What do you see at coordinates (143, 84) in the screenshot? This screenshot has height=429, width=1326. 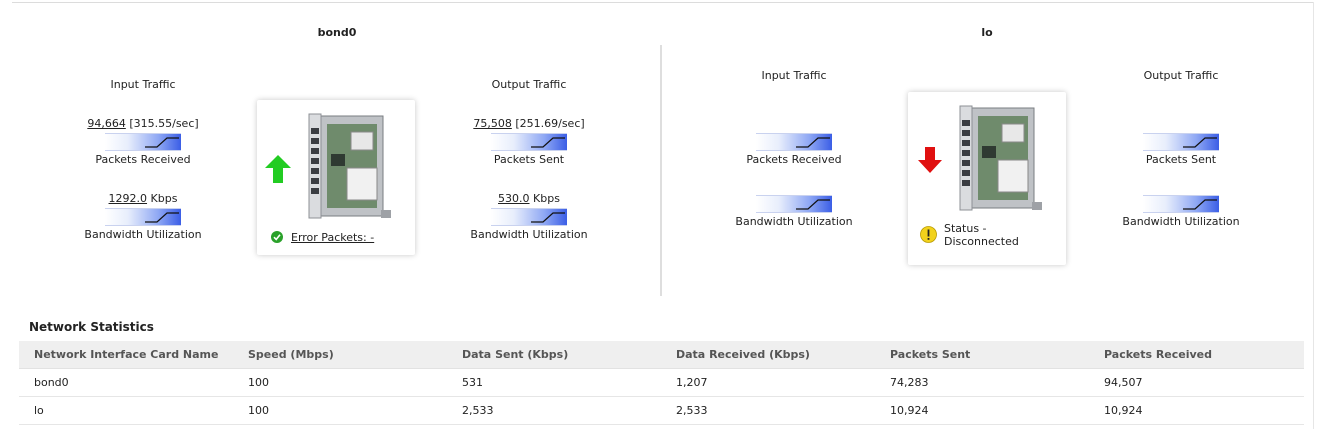 I see `input-traffic-heading: Input Traffic` at bounding box center [143, 84].